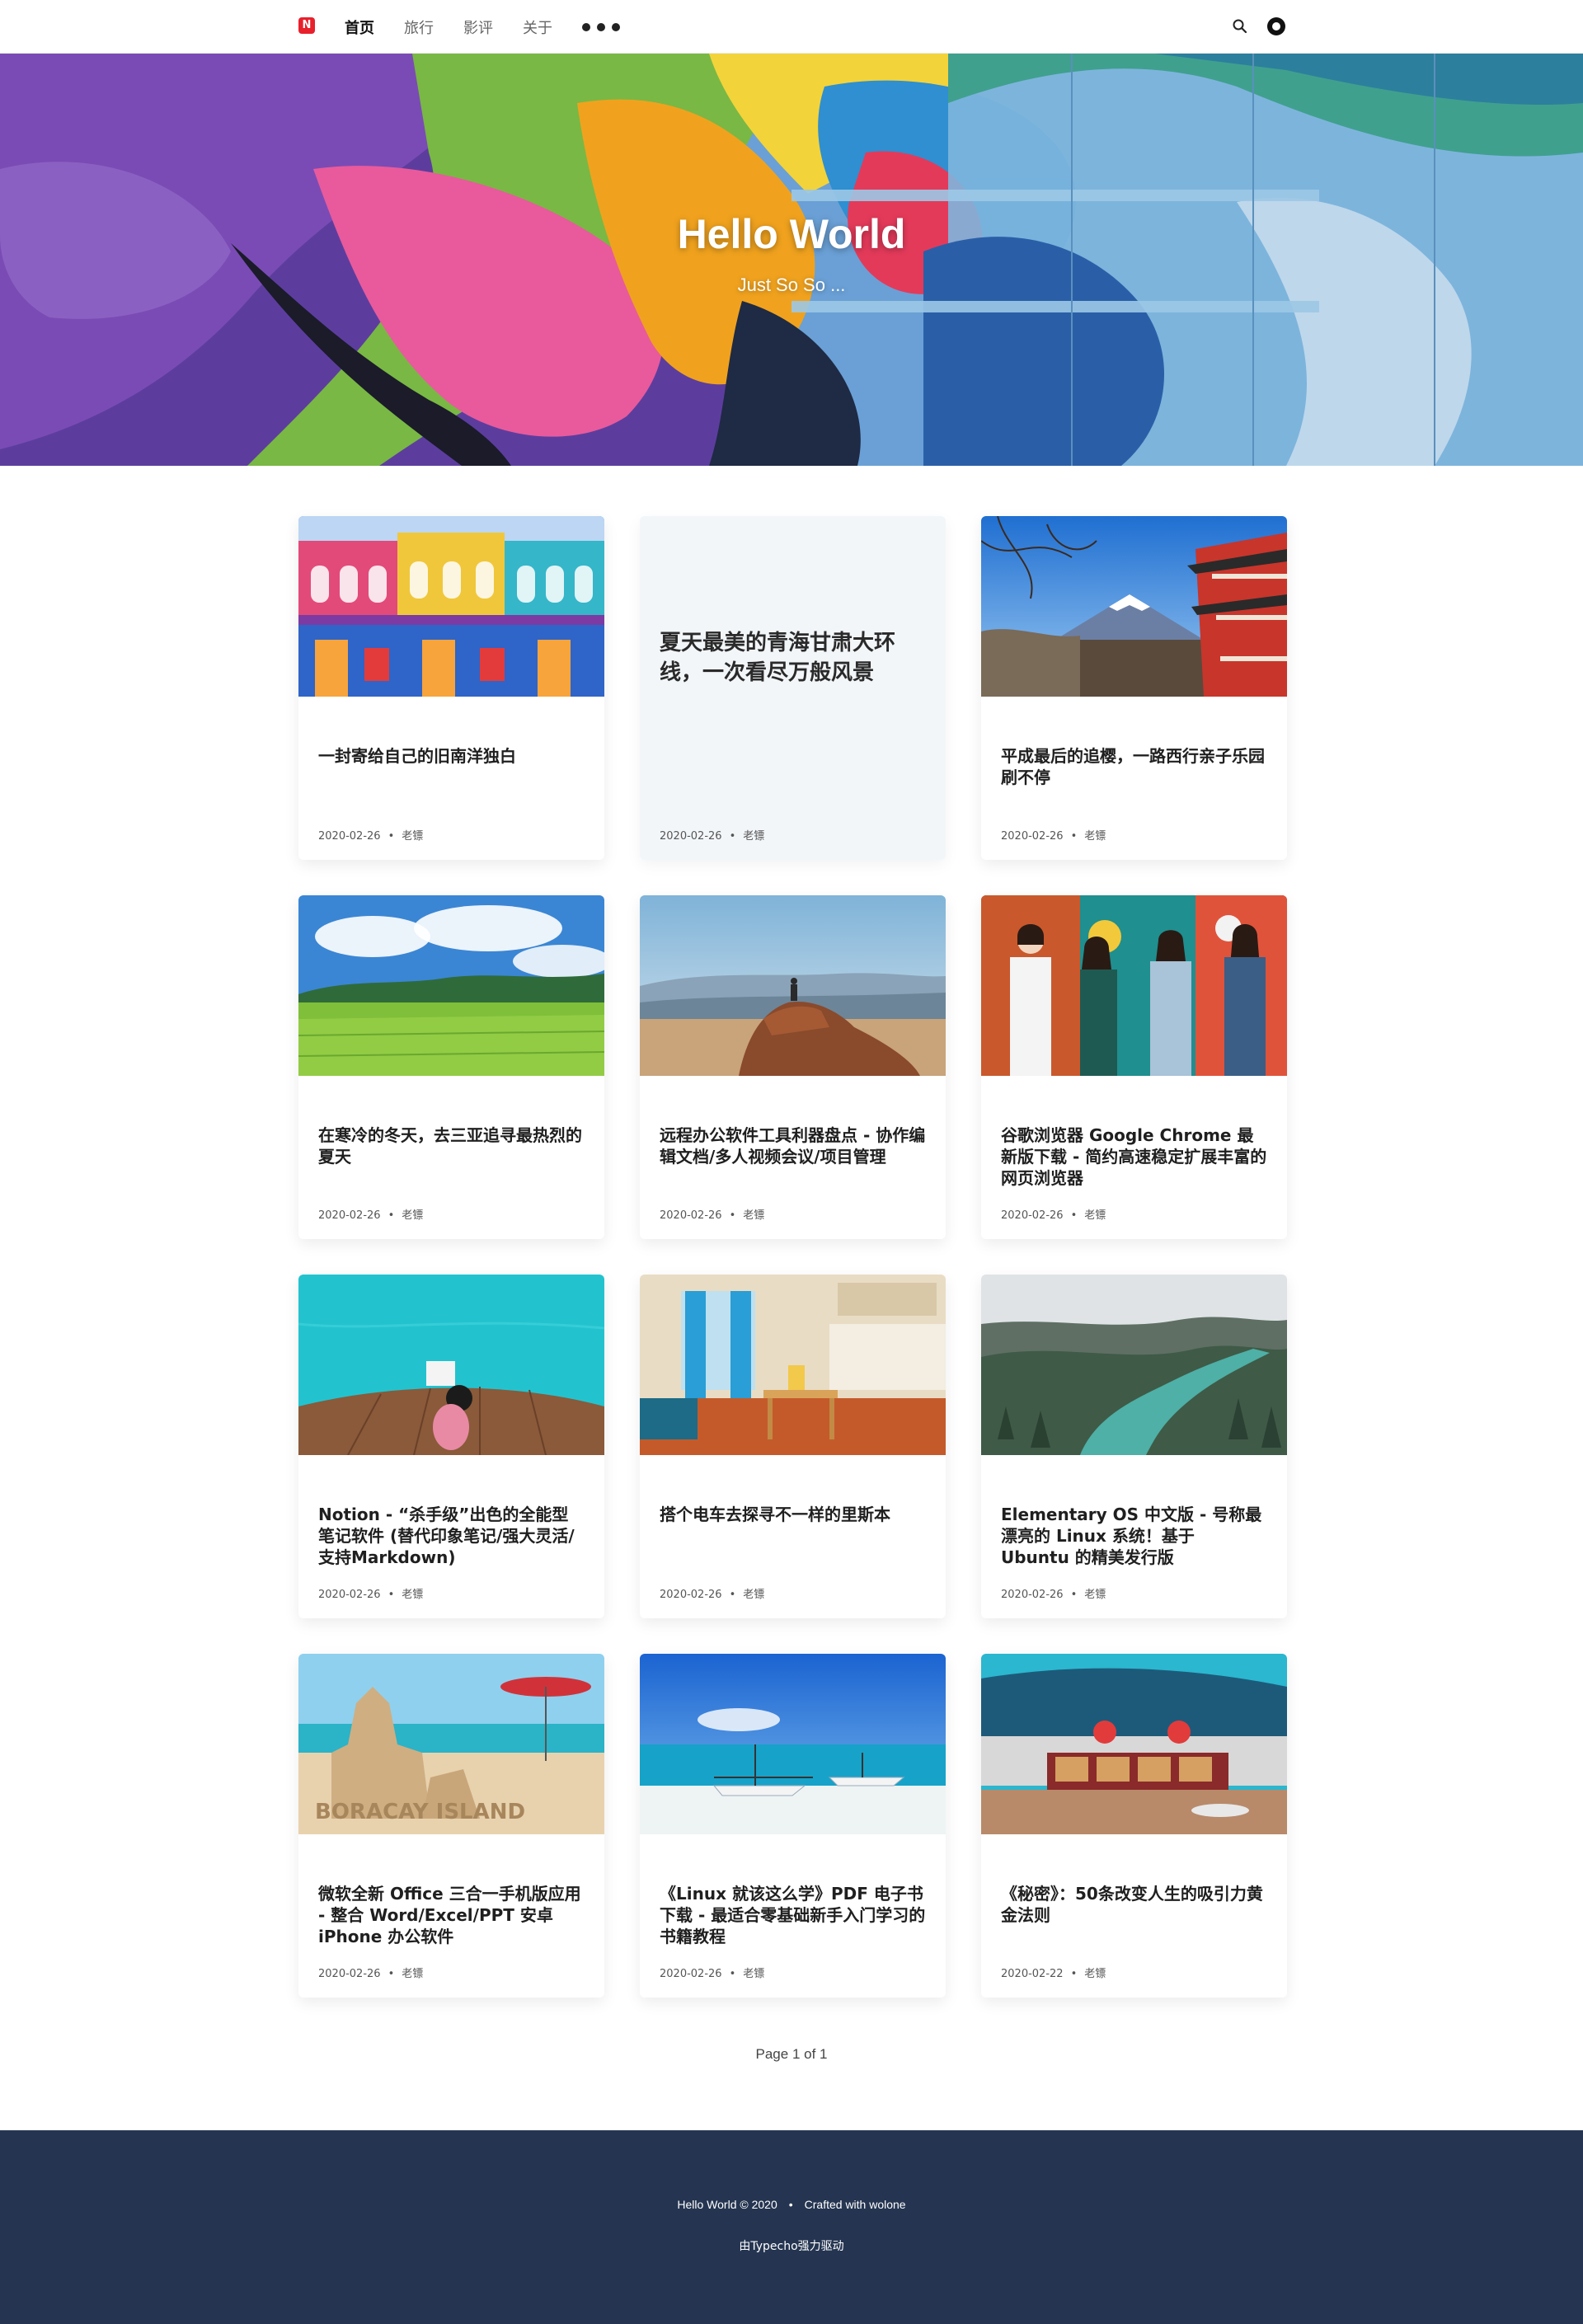 This screenshot has width=1583, height=2324. Describe the element at coordinates (787, 658) in the screenshot. I see `post-title: 夏天最美的青海甘肃大环线，一次看尽万般风景` at that location.